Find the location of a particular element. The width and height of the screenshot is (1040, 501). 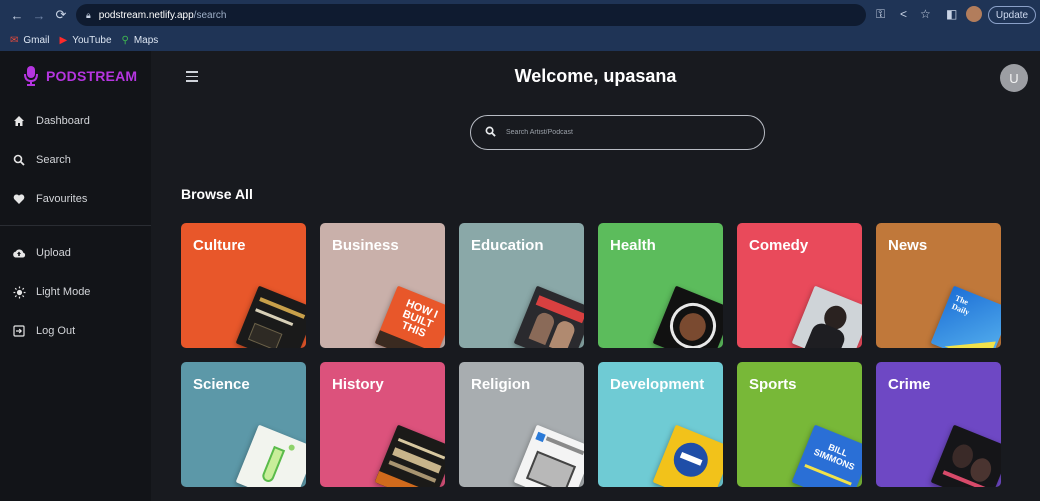

back-icon: ← is located at coordinates (17, 15).